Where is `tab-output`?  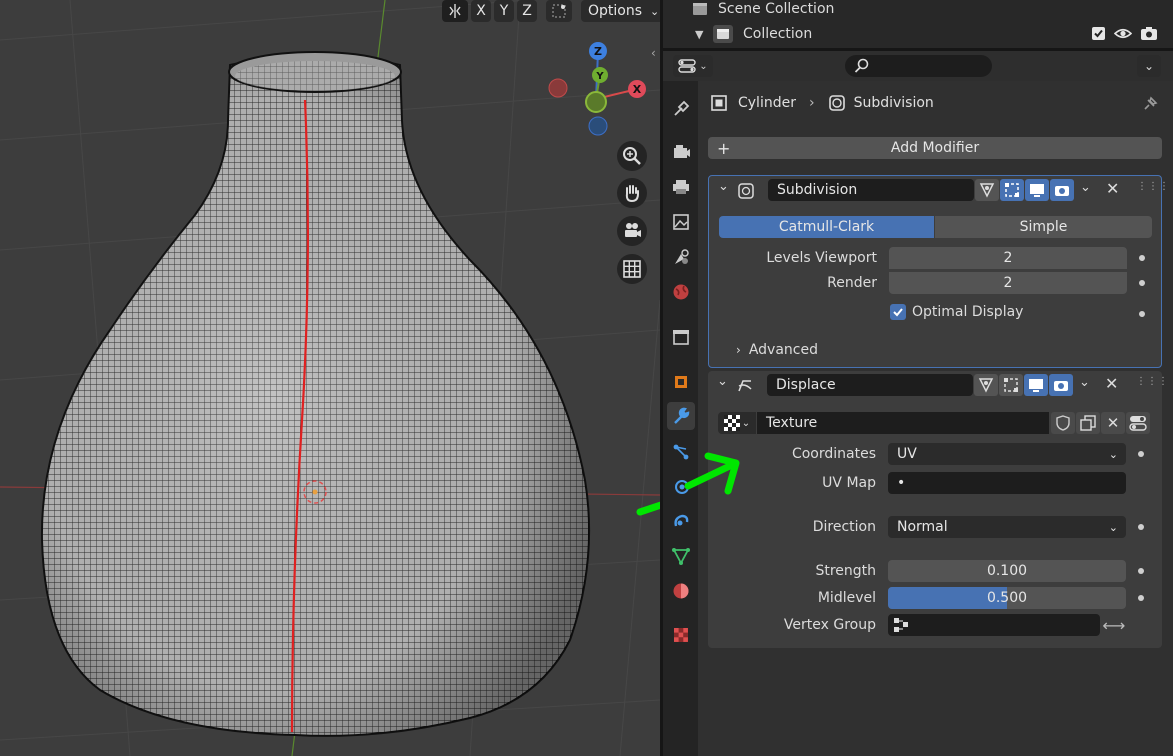 tab-output is located at coordinates (681, 187).